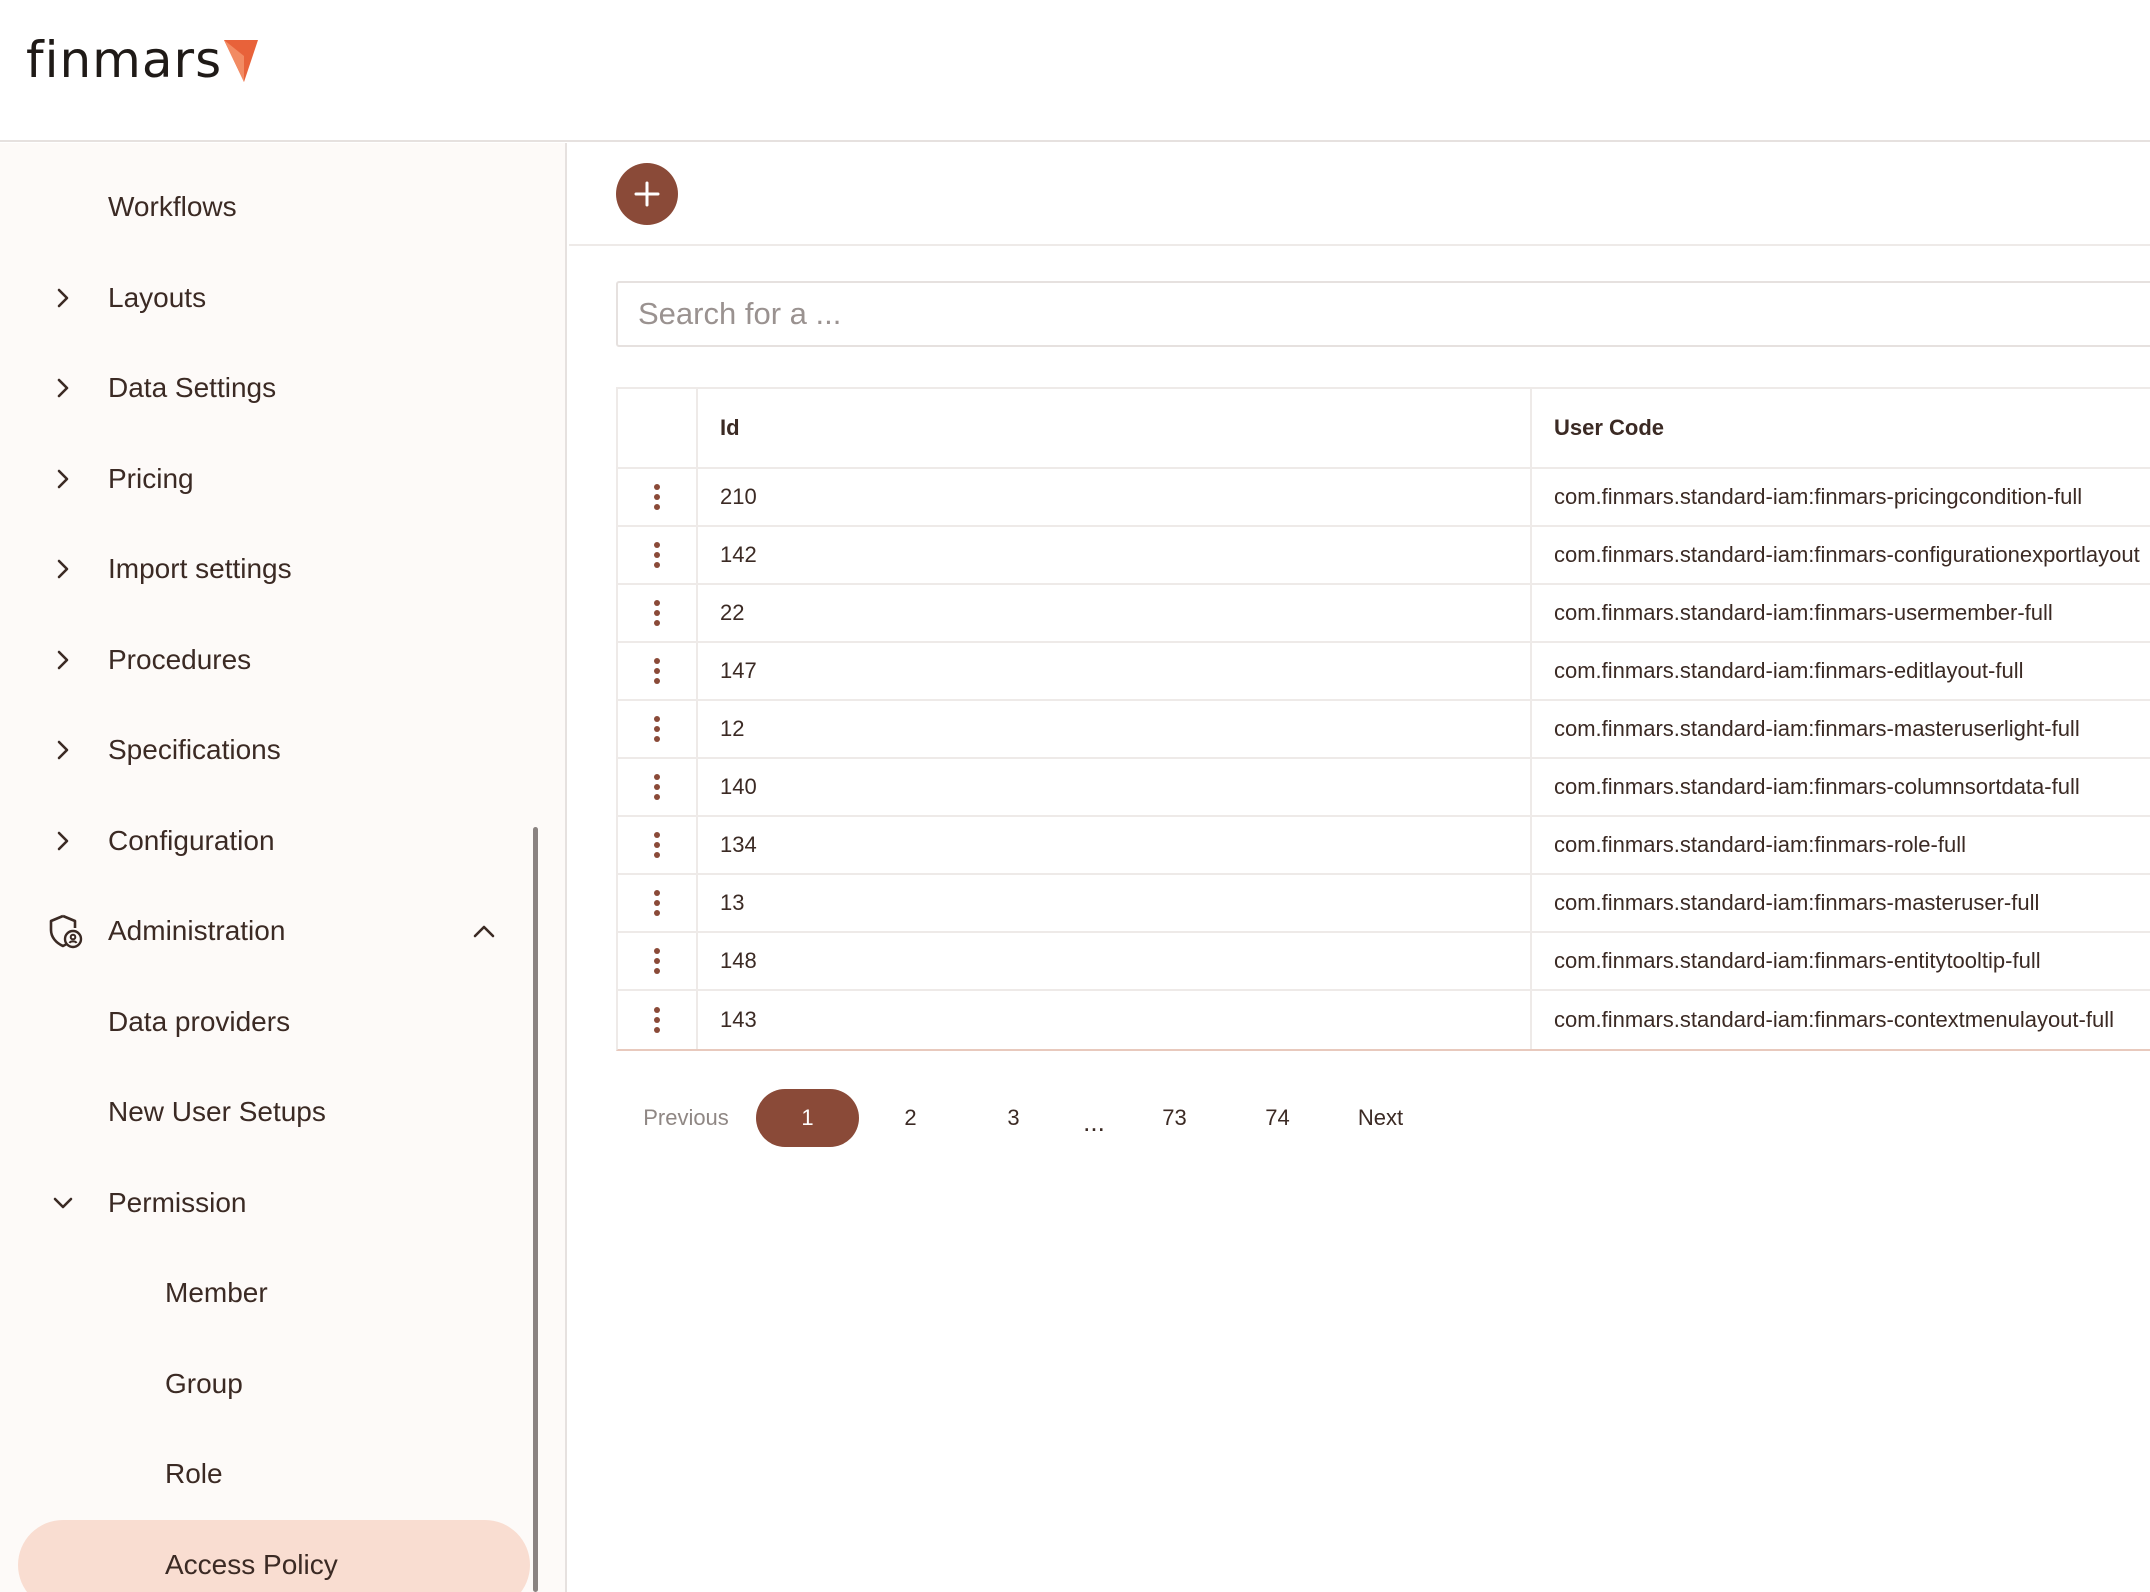 The image size is (2150, 1592). Describe the element at coordinates (217, 1111) in the screenshot. I see `sidebar-item-label: New User Setups` at that location.